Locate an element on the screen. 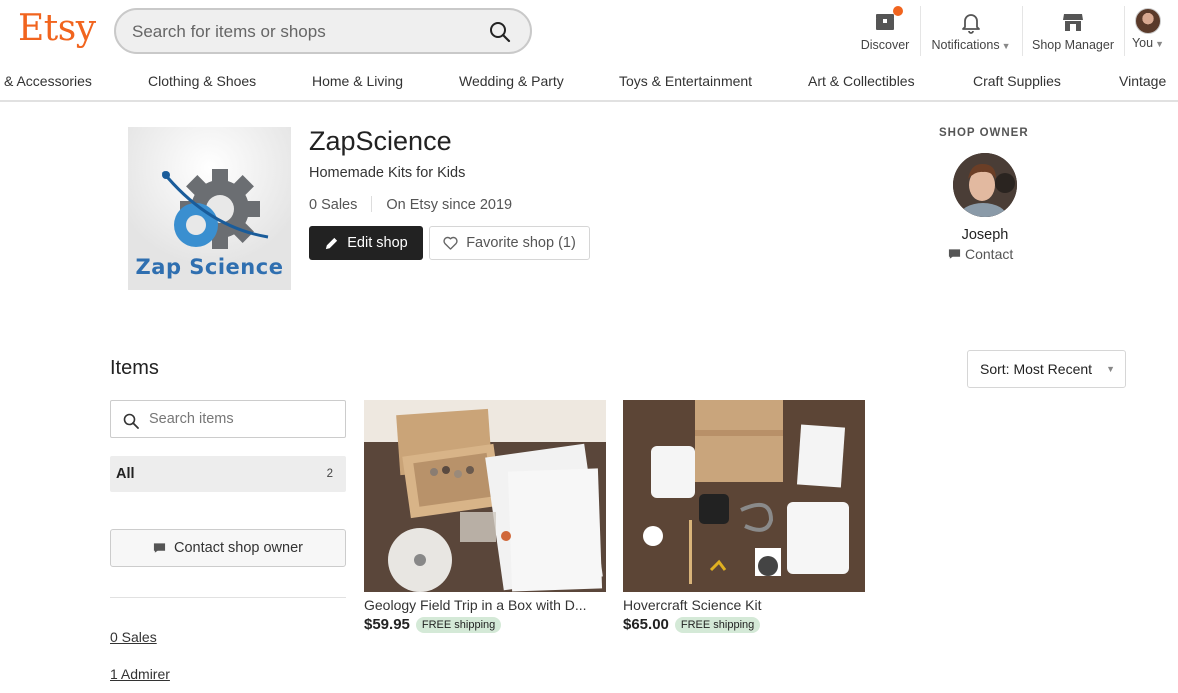  category-link: Vintage is located at coordinates (1142, 81).